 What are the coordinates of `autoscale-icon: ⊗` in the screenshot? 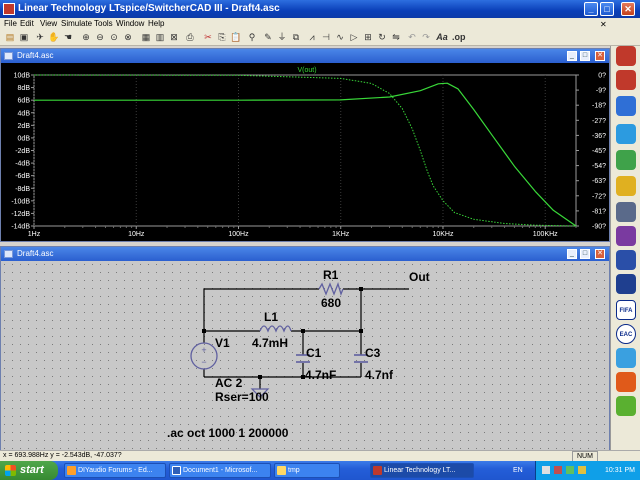 It's located at (128, 37).